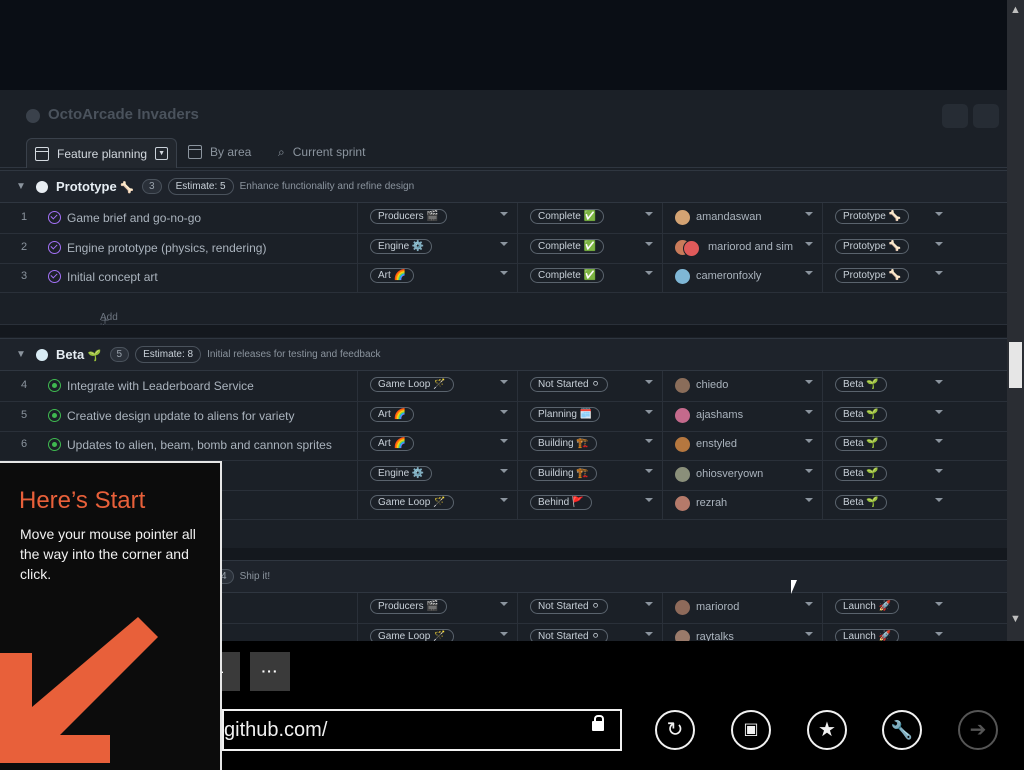 The height and width of the screenshot is (770, 1024). I want to click on side-panel-button, so click(986, 116).